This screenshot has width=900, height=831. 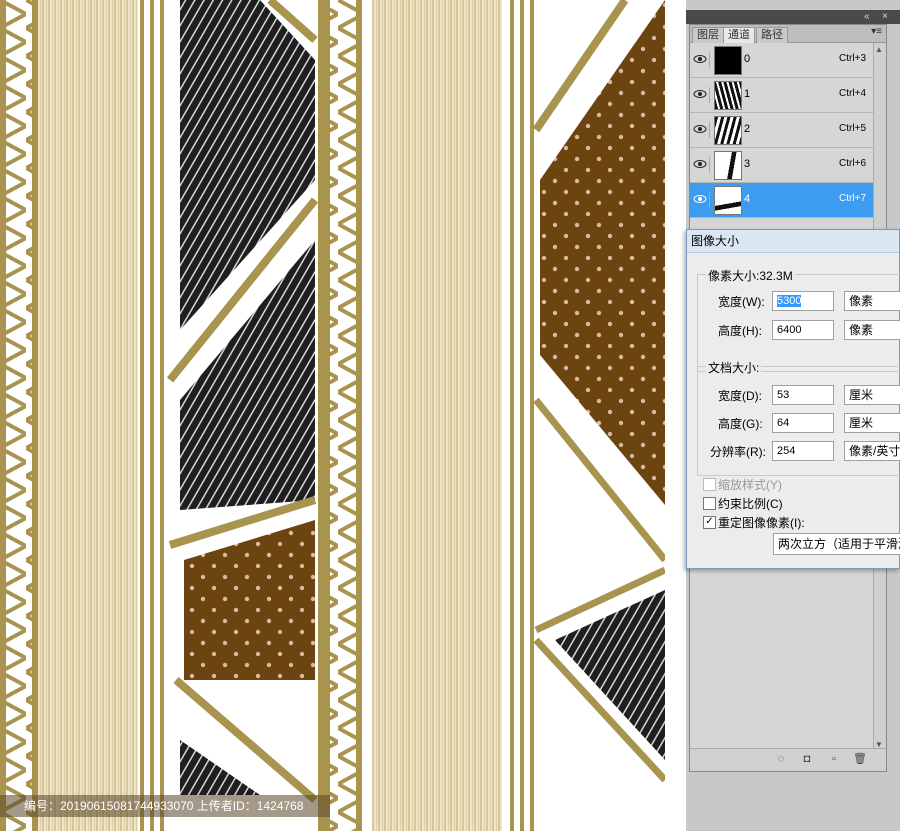 What do you see at coordinates (879, 49) in the screenshot?
I see `scroll-up-icon: ▲` at bounding box center [879, 49].